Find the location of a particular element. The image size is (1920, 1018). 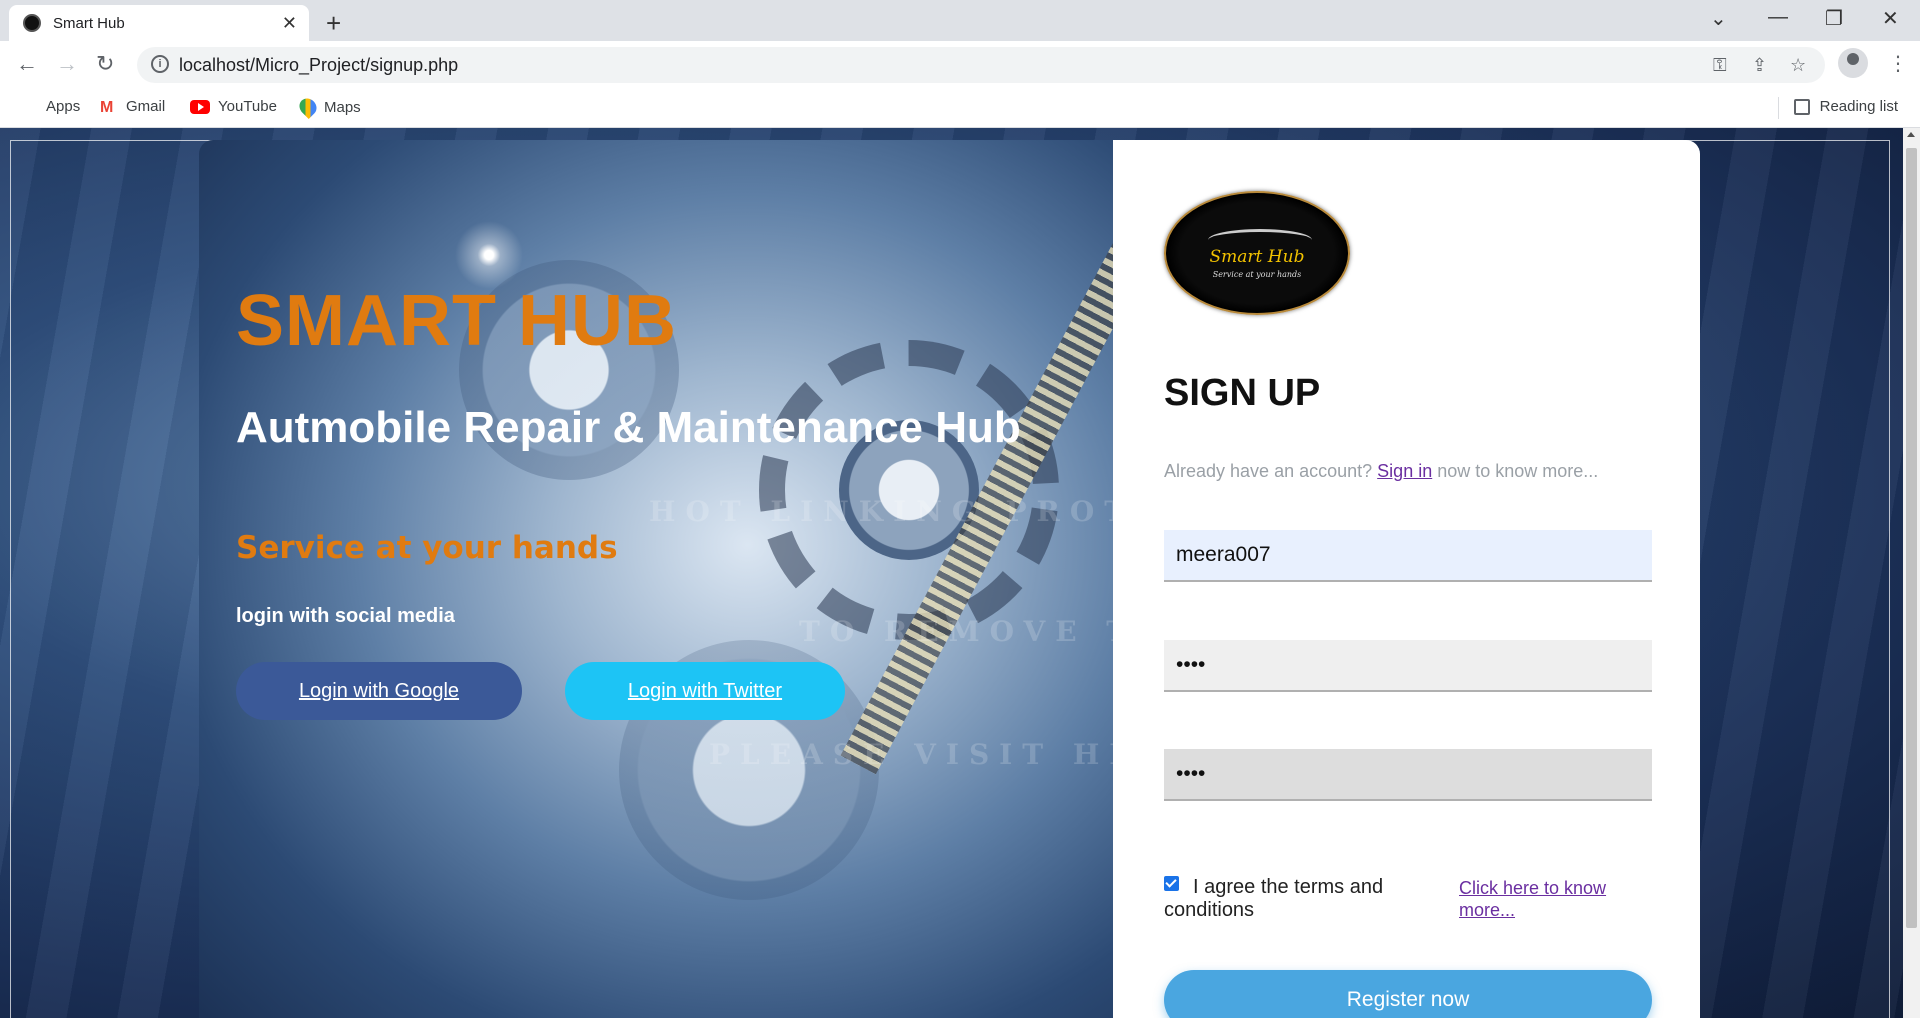

reload-icon: ↻ is located at coordinates (105, 64).